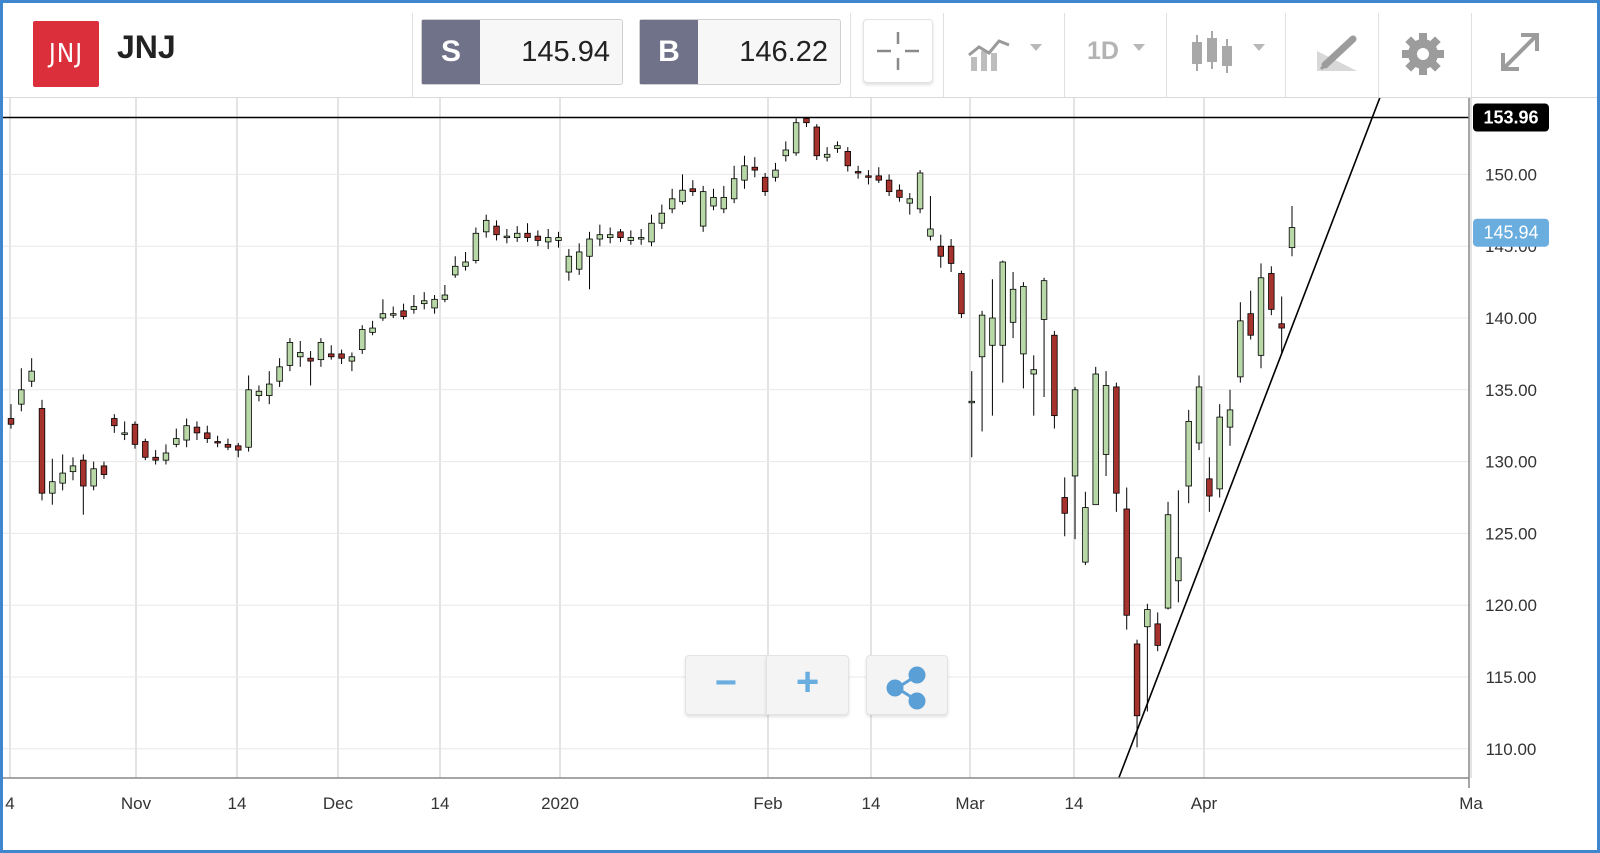  Describe the element at coordinates (907, 685) in the screenshot. I see `share-button` at that location.